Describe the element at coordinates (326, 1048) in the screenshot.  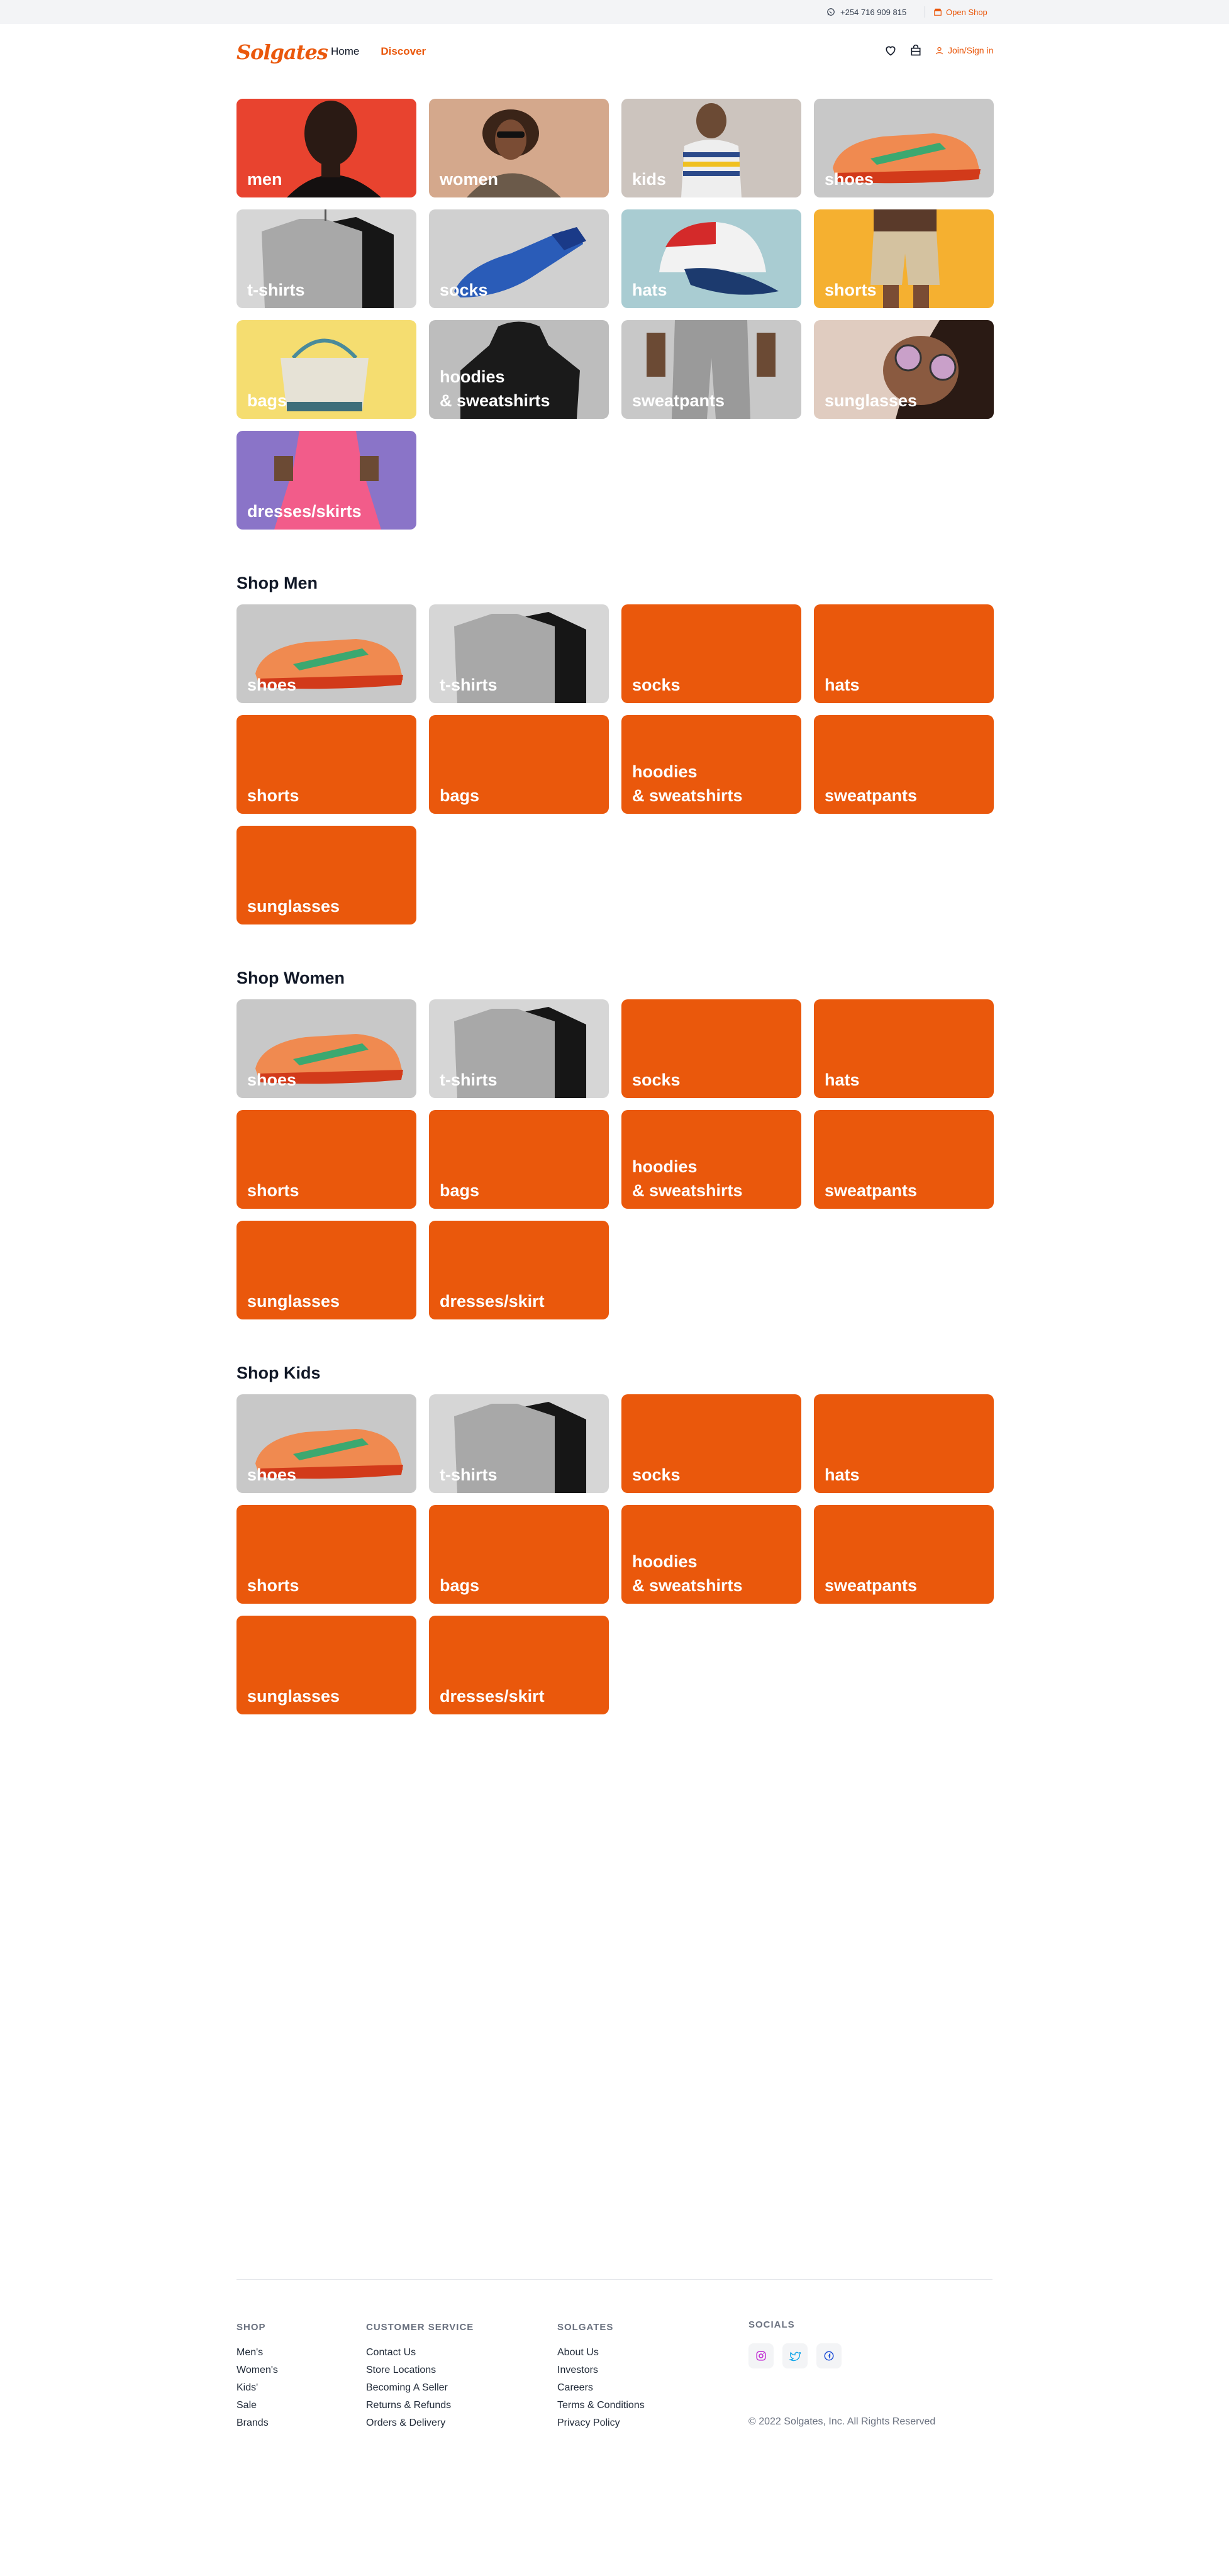
I see `women-tile-shoes: shoes` at that location.